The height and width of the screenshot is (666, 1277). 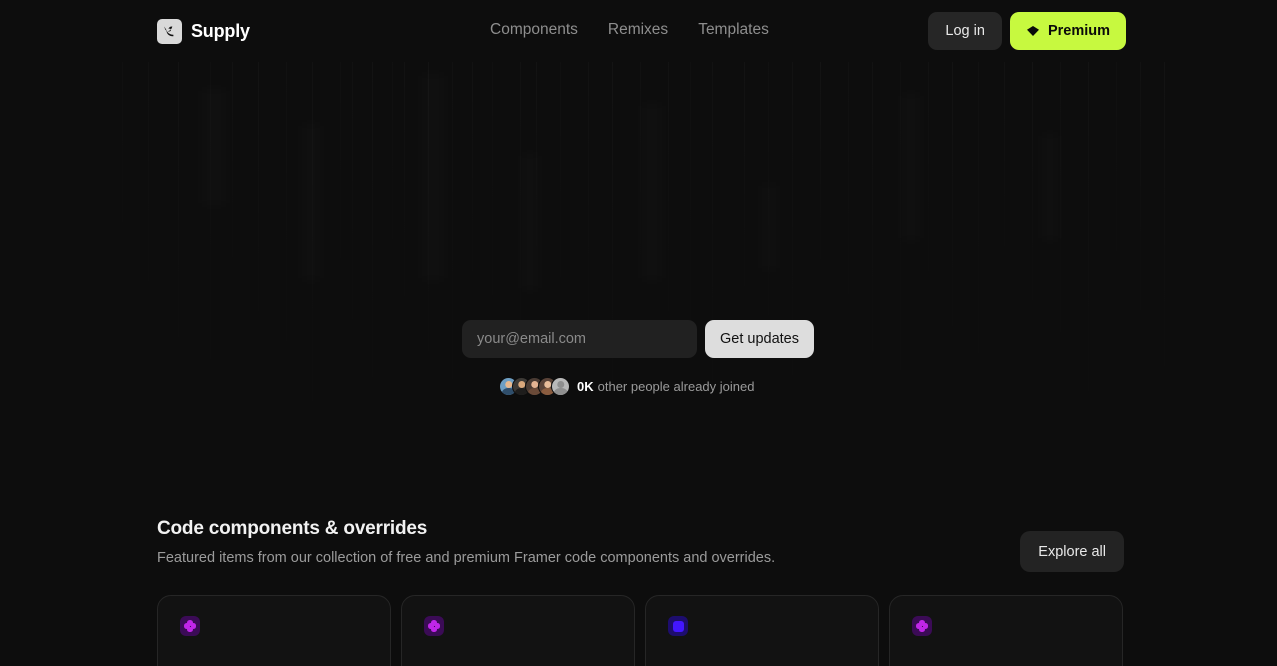 What do you see at coordinates (640, 630) in the screenshot?
I see `component-card-grid` at bounding box center [640, 630].